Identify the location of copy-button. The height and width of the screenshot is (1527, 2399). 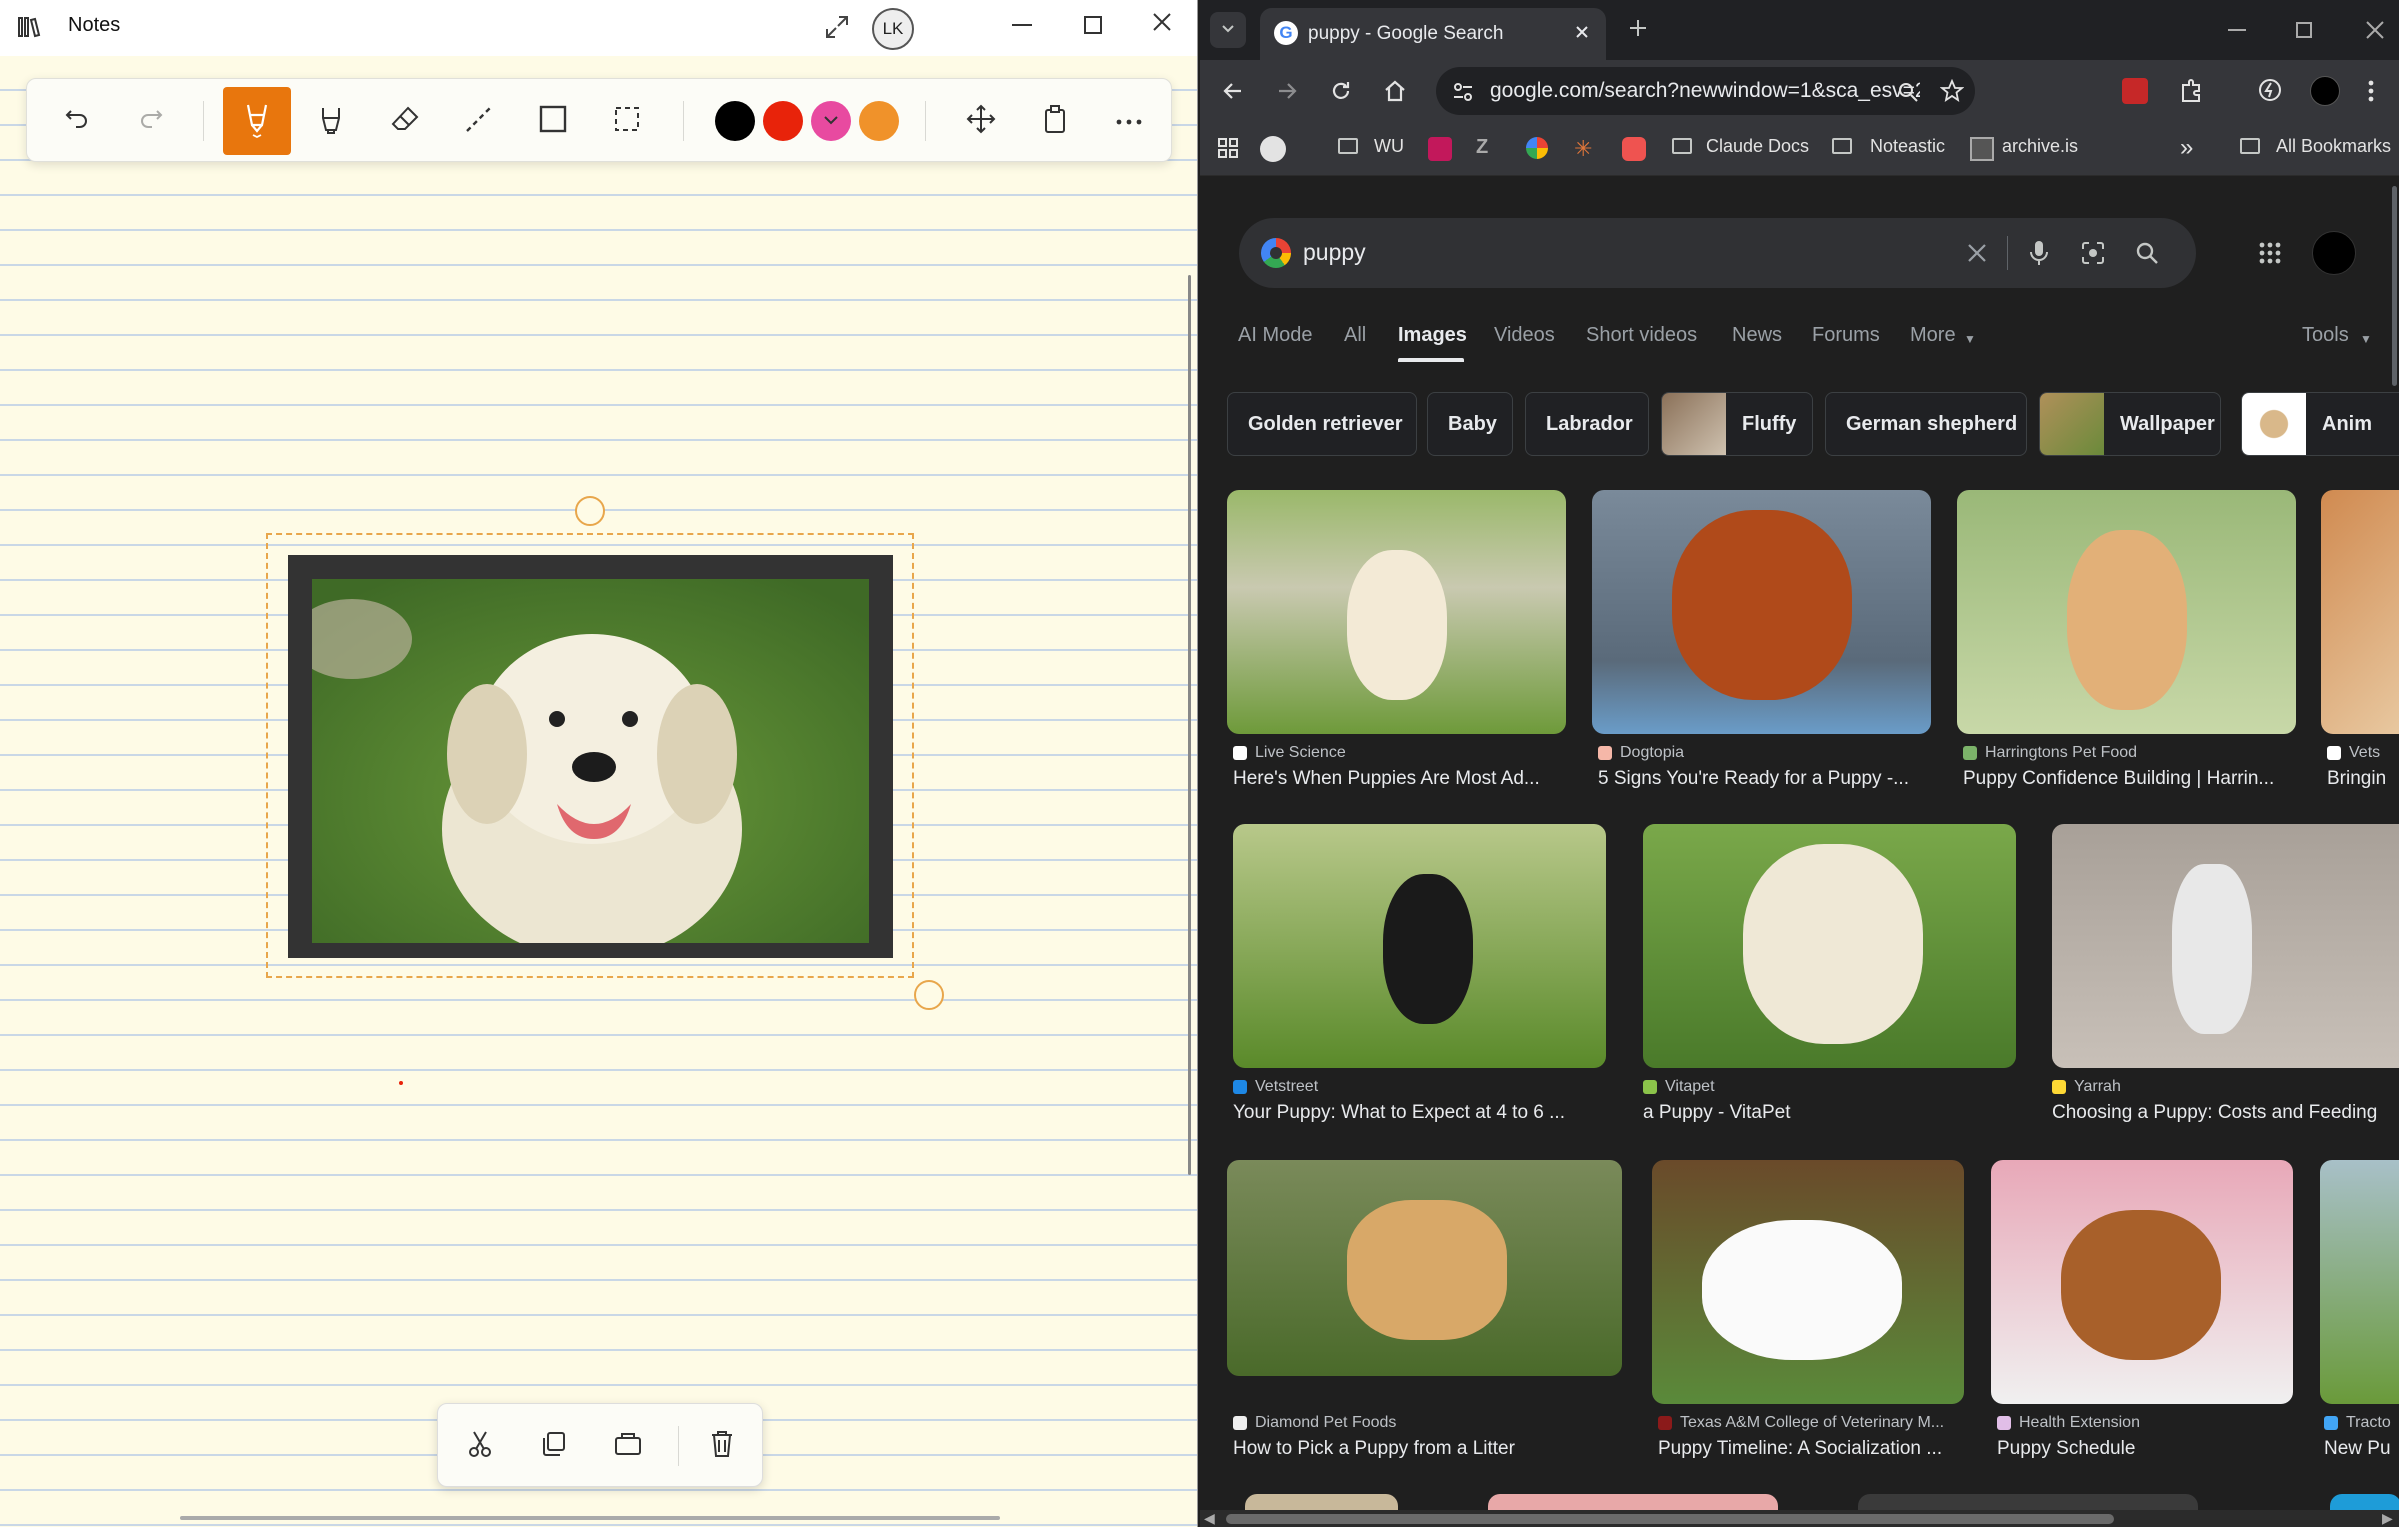
(554, 1446).